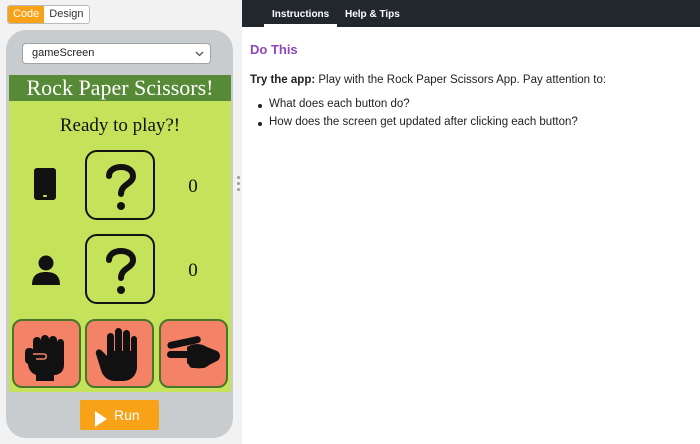  What do you see at coordinates (193, 186) in the screenshot?
I see `computer-score: 0` at bounding box center [193, 186].